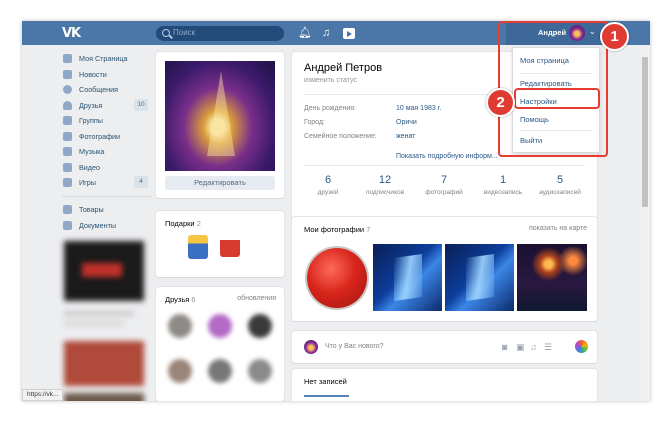  What do you see at coordinates (614, 36) in the screenshot?
I see `callout-step-1: 1` at bounding box center [614, 36].